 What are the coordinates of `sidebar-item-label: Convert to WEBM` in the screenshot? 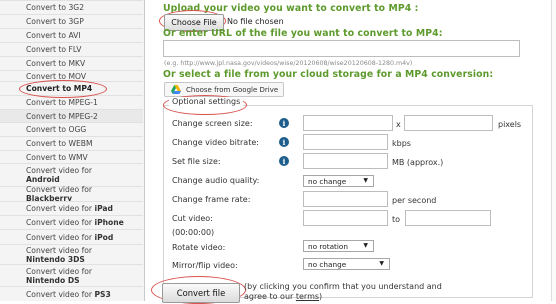 It's located at (59, 143).